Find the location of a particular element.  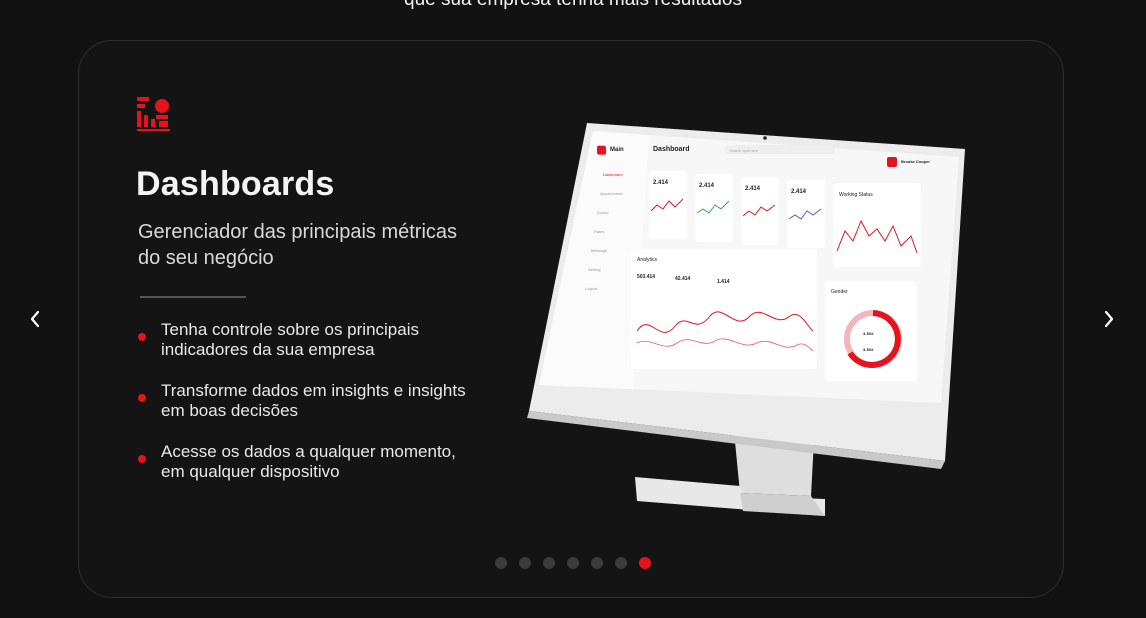

svg-text: Rates is located at coordinates (599, 231).